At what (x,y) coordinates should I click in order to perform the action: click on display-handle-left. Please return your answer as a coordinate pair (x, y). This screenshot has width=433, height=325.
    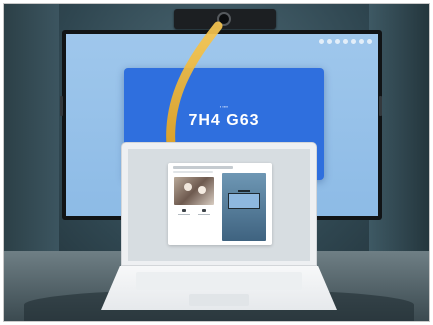
    Looking at the image, I should click on (61, 106).